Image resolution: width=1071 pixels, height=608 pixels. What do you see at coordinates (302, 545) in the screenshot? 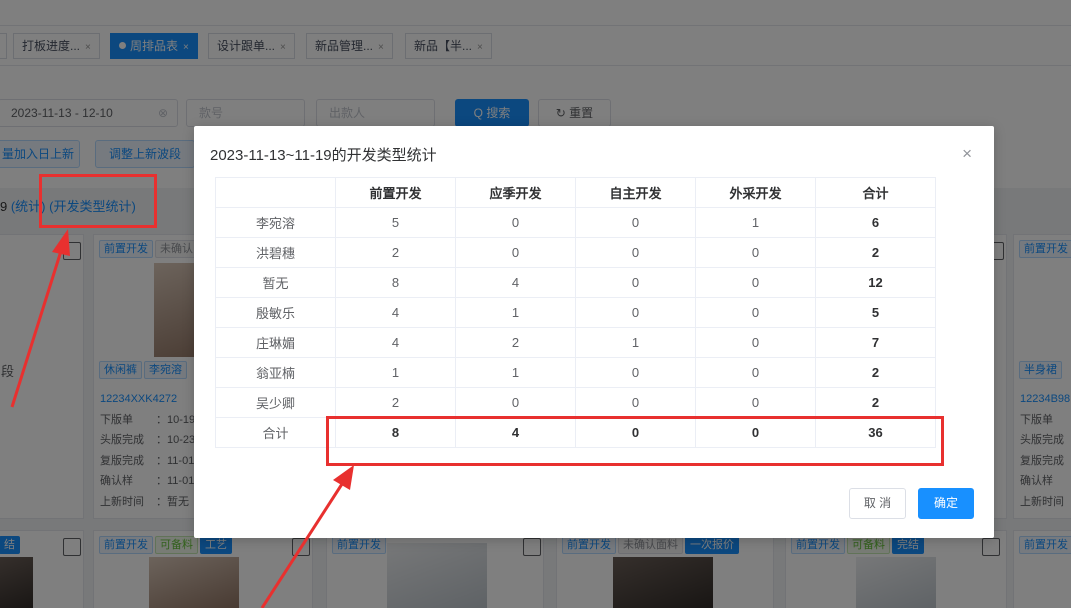
I see `annotation-arrow-total` at bounding box center [302, 545].